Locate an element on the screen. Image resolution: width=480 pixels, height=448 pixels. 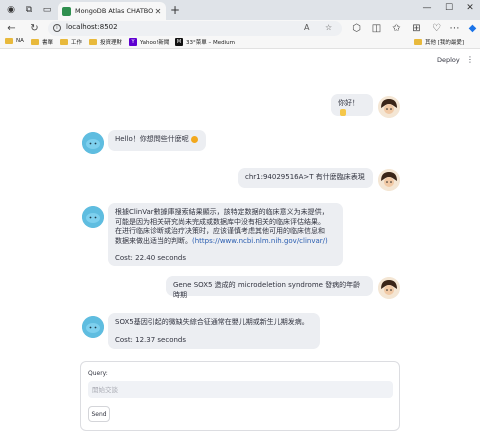
new-tab-button: + is located at coordinates (175, 10).